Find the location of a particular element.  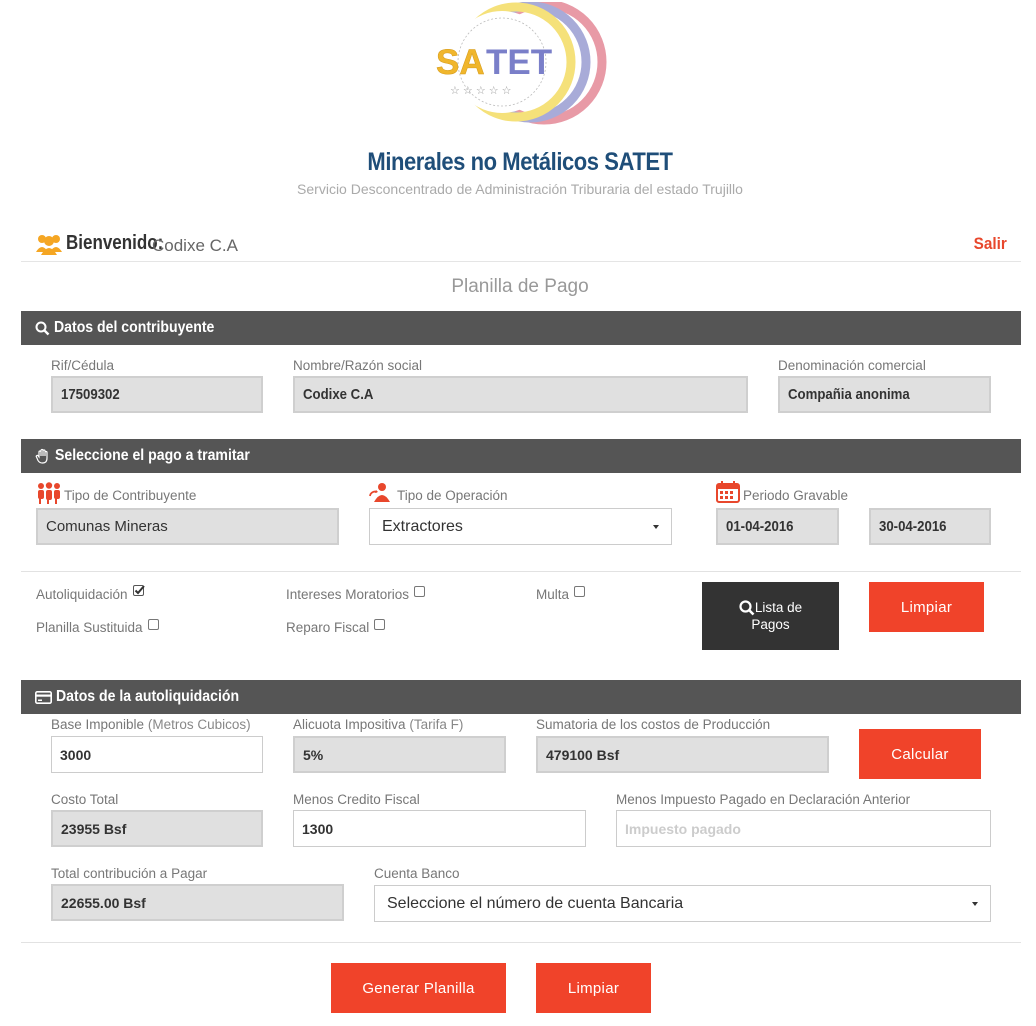

denominacion-field: Compañia anonima is located at coordinates (884, 394).